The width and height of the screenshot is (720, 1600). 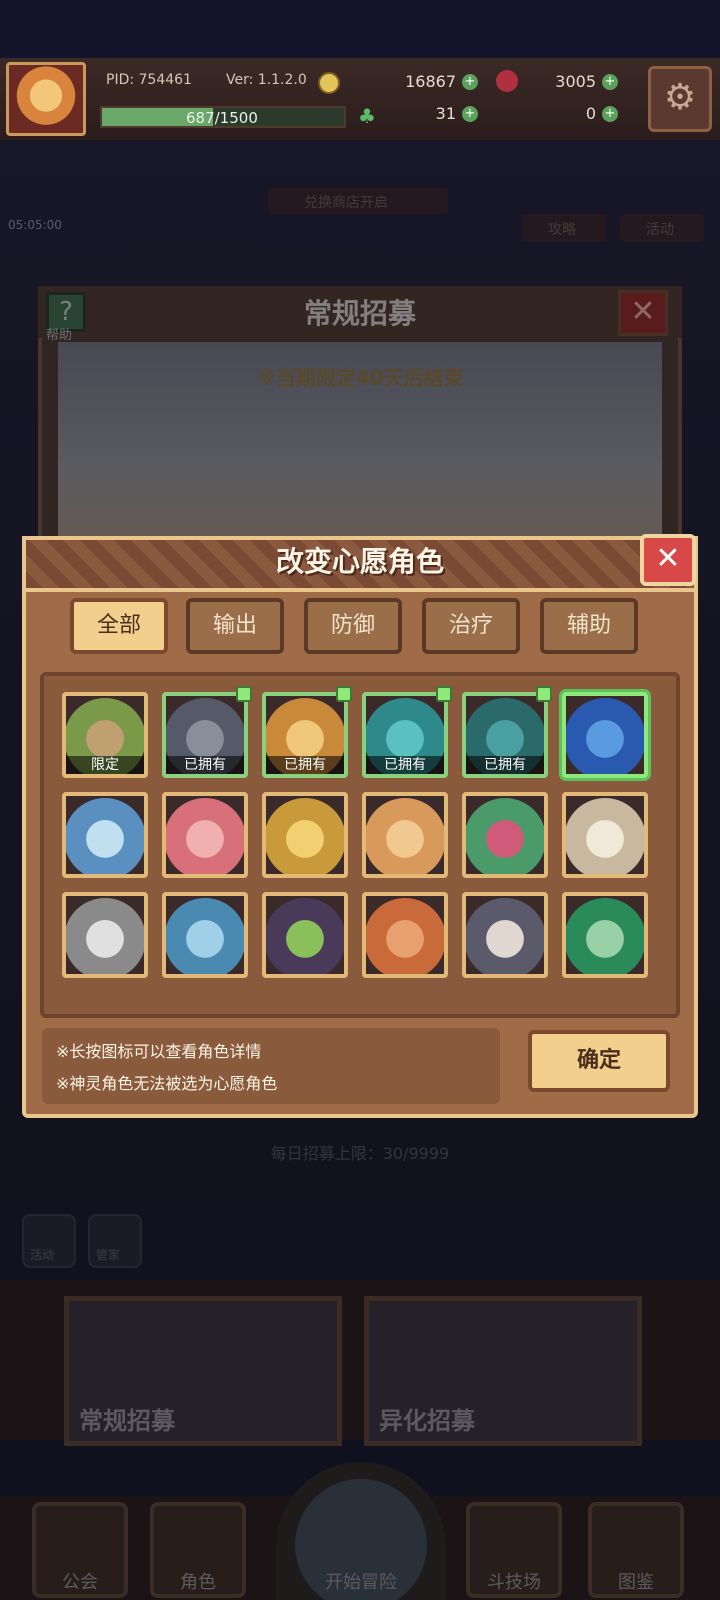 I want to click on coin-icon, so click(x=329, y=83).